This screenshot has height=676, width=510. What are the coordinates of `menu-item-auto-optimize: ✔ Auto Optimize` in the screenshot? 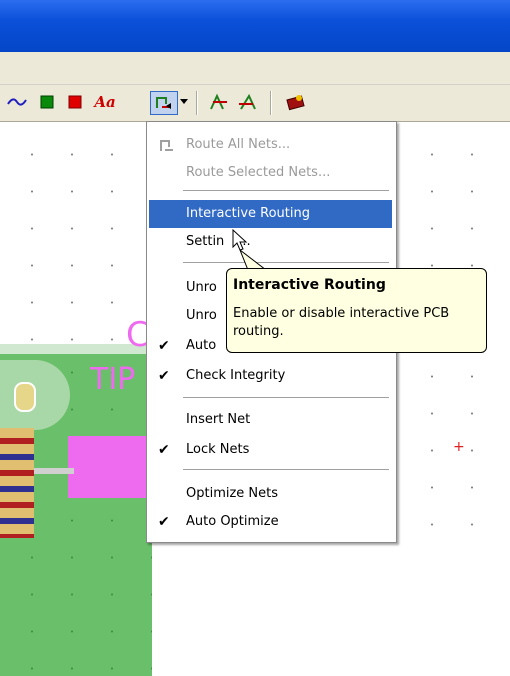 It's located at (270, 522).